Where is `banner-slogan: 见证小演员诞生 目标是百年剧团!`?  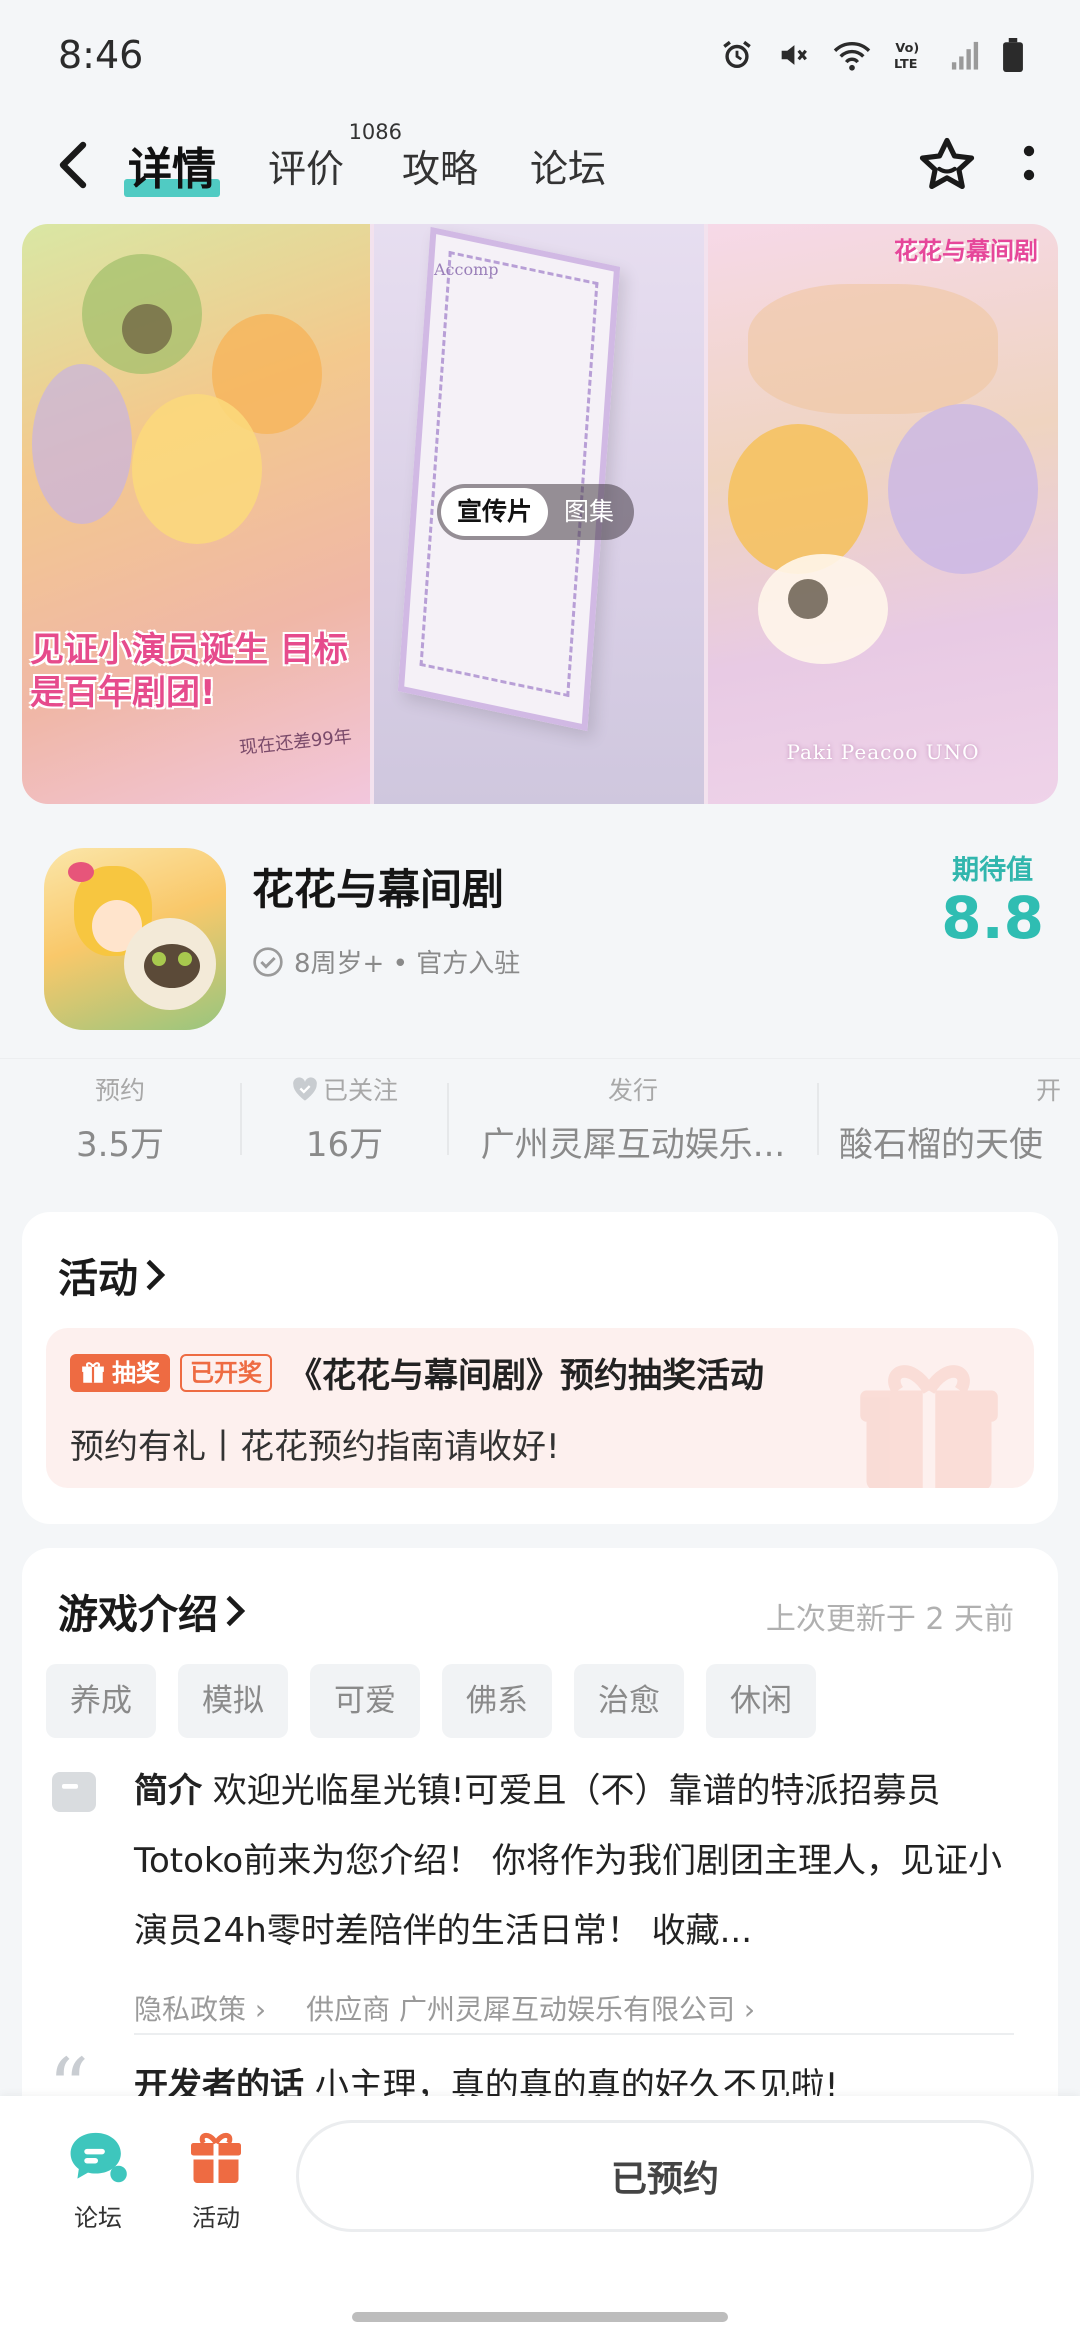
banner-slogan: 见证小演员诞生 目标是百年剧团! is located at coordinates (189, 671).